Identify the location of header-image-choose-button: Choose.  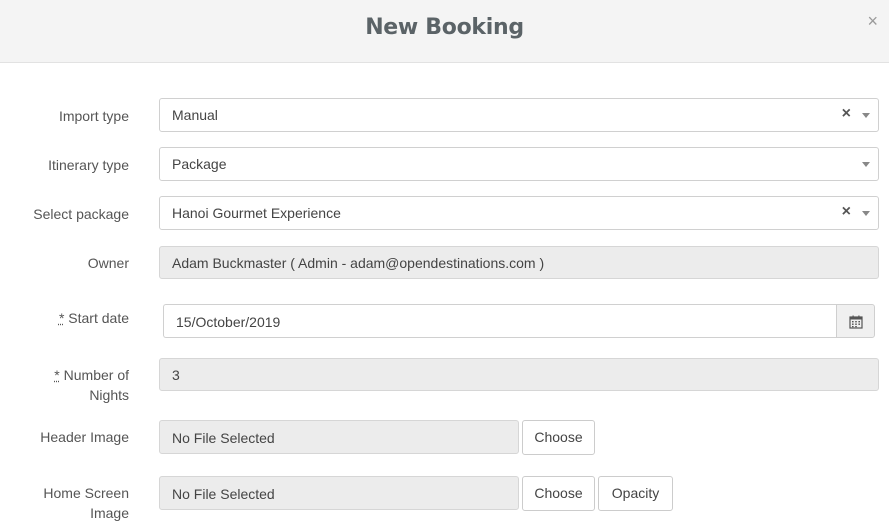
(558, 437).